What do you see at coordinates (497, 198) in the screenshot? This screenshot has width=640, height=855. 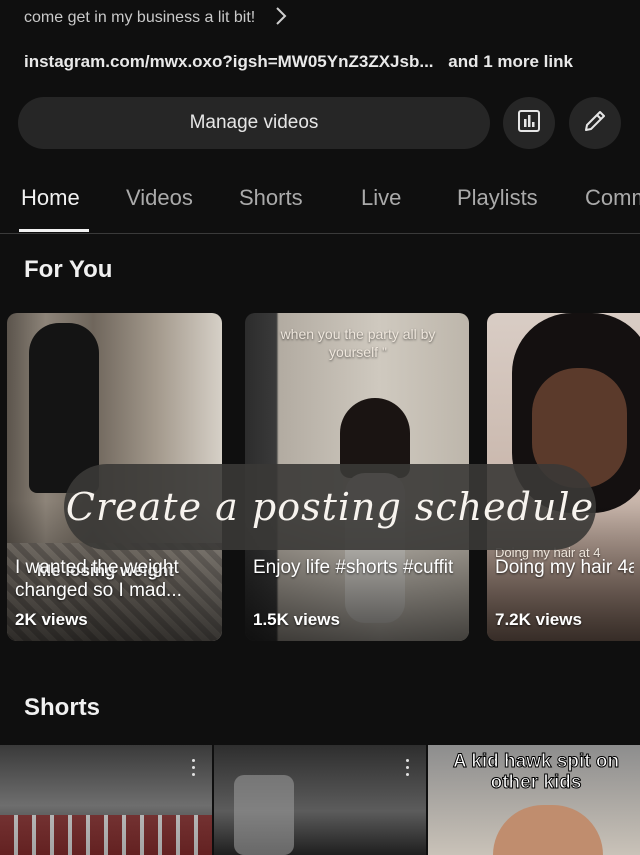 I see `tab-playlists: Playlists` at bounding box center [497, 198].